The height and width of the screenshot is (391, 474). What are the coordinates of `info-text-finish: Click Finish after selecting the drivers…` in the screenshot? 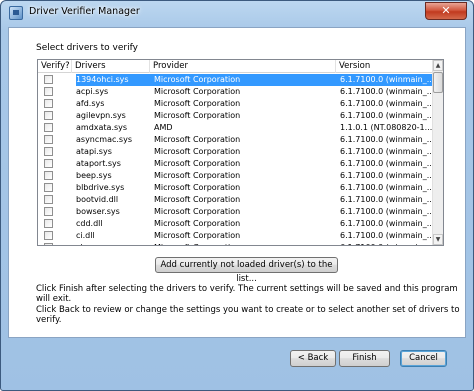 It's located at (247, 294).